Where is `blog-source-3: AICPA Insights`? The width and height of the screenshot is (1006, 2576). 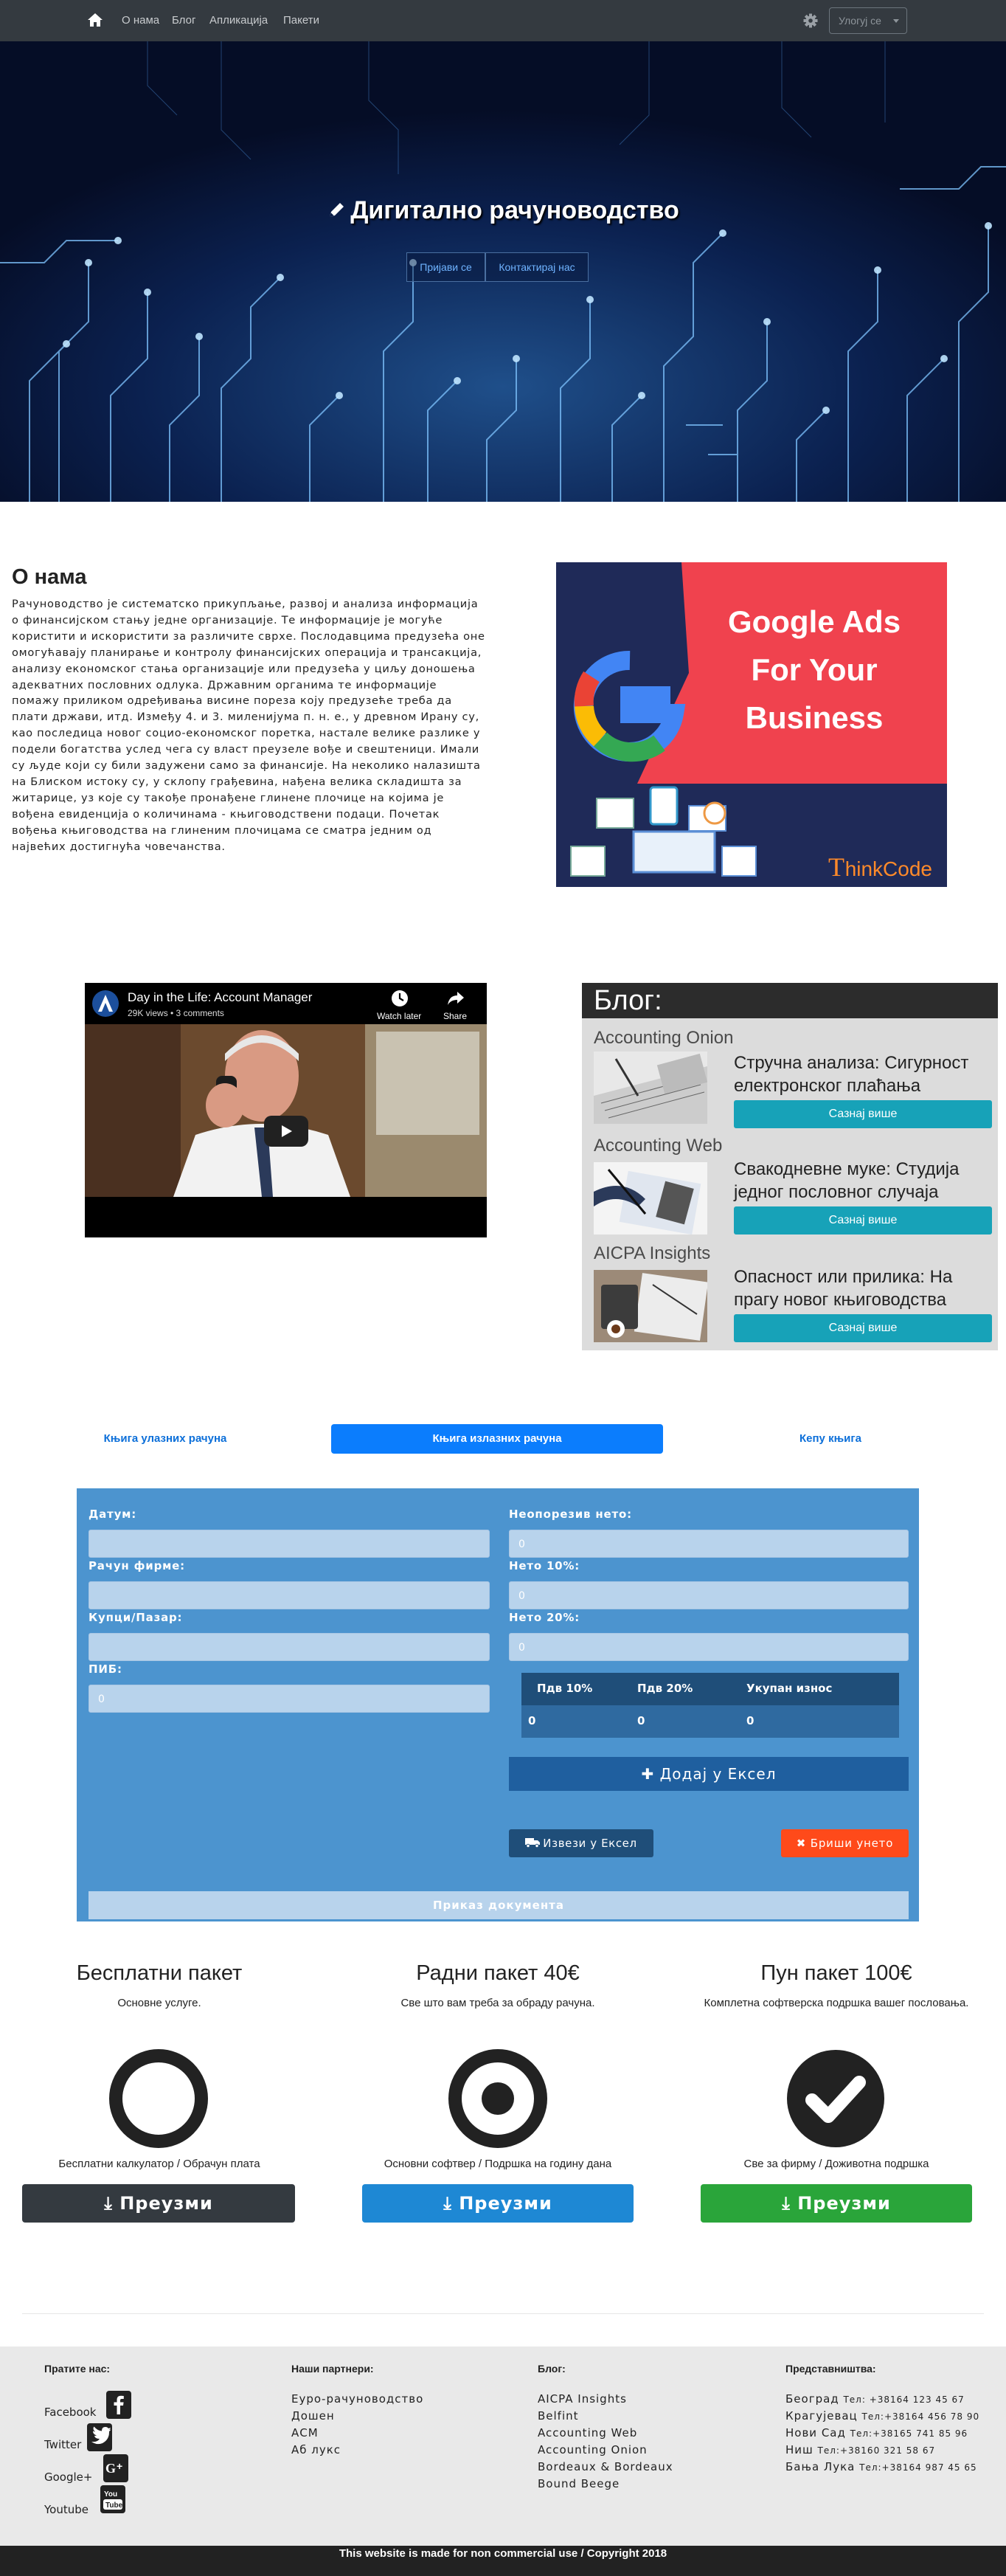
blog-source-3: AICPA Insights is located at coordinates (652, 1254).